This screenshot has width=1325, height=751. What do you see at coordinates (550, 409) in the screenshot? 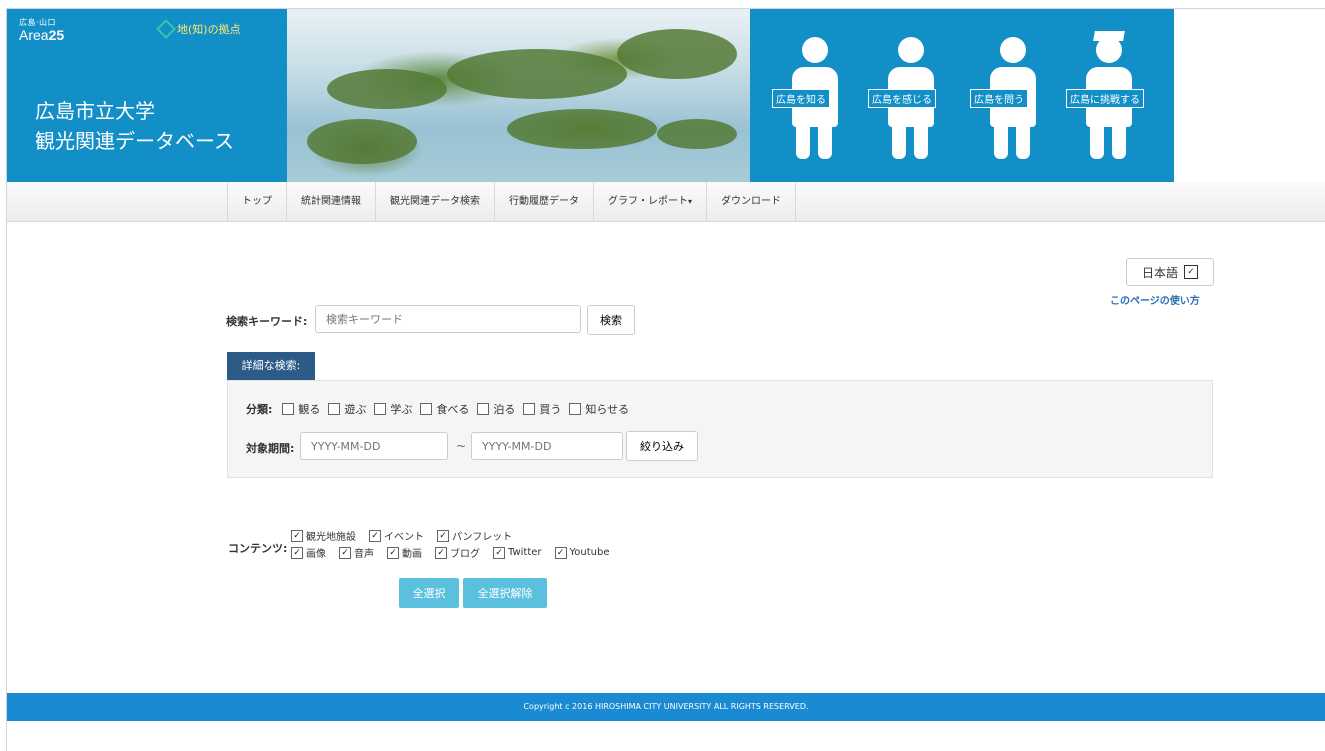
I see `category-buy-label: 買う` at bounding box center [550, 409].